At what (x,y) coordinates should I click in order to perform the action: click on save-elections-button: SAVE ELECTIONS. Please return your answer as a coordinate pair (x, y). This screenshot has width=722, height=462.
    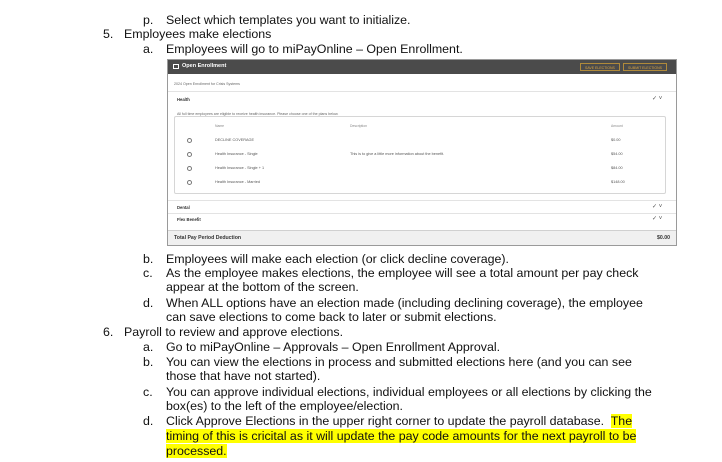
    Looking at the image, I should click on (600, 67).